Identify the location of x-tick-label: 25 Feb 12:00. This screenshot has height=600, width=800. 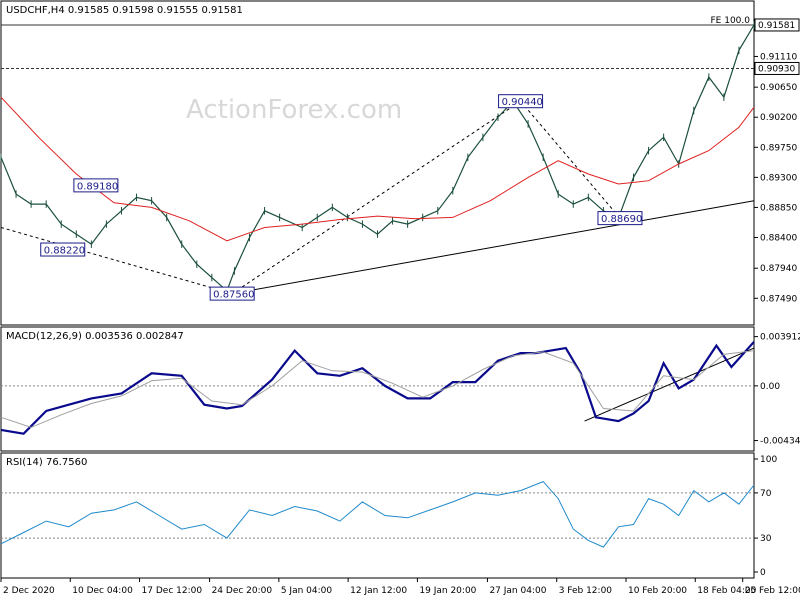
(772, 591).